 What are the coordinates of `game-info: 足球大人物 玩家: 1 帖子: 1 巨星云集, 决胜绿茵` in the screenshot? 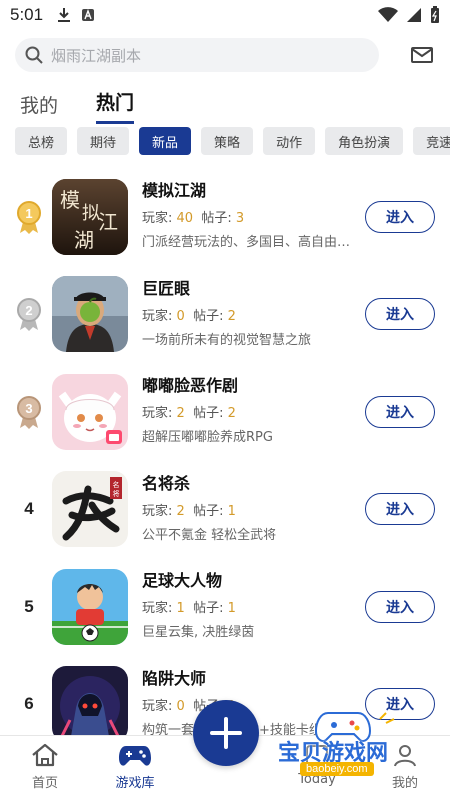 It's located at (252, 605).